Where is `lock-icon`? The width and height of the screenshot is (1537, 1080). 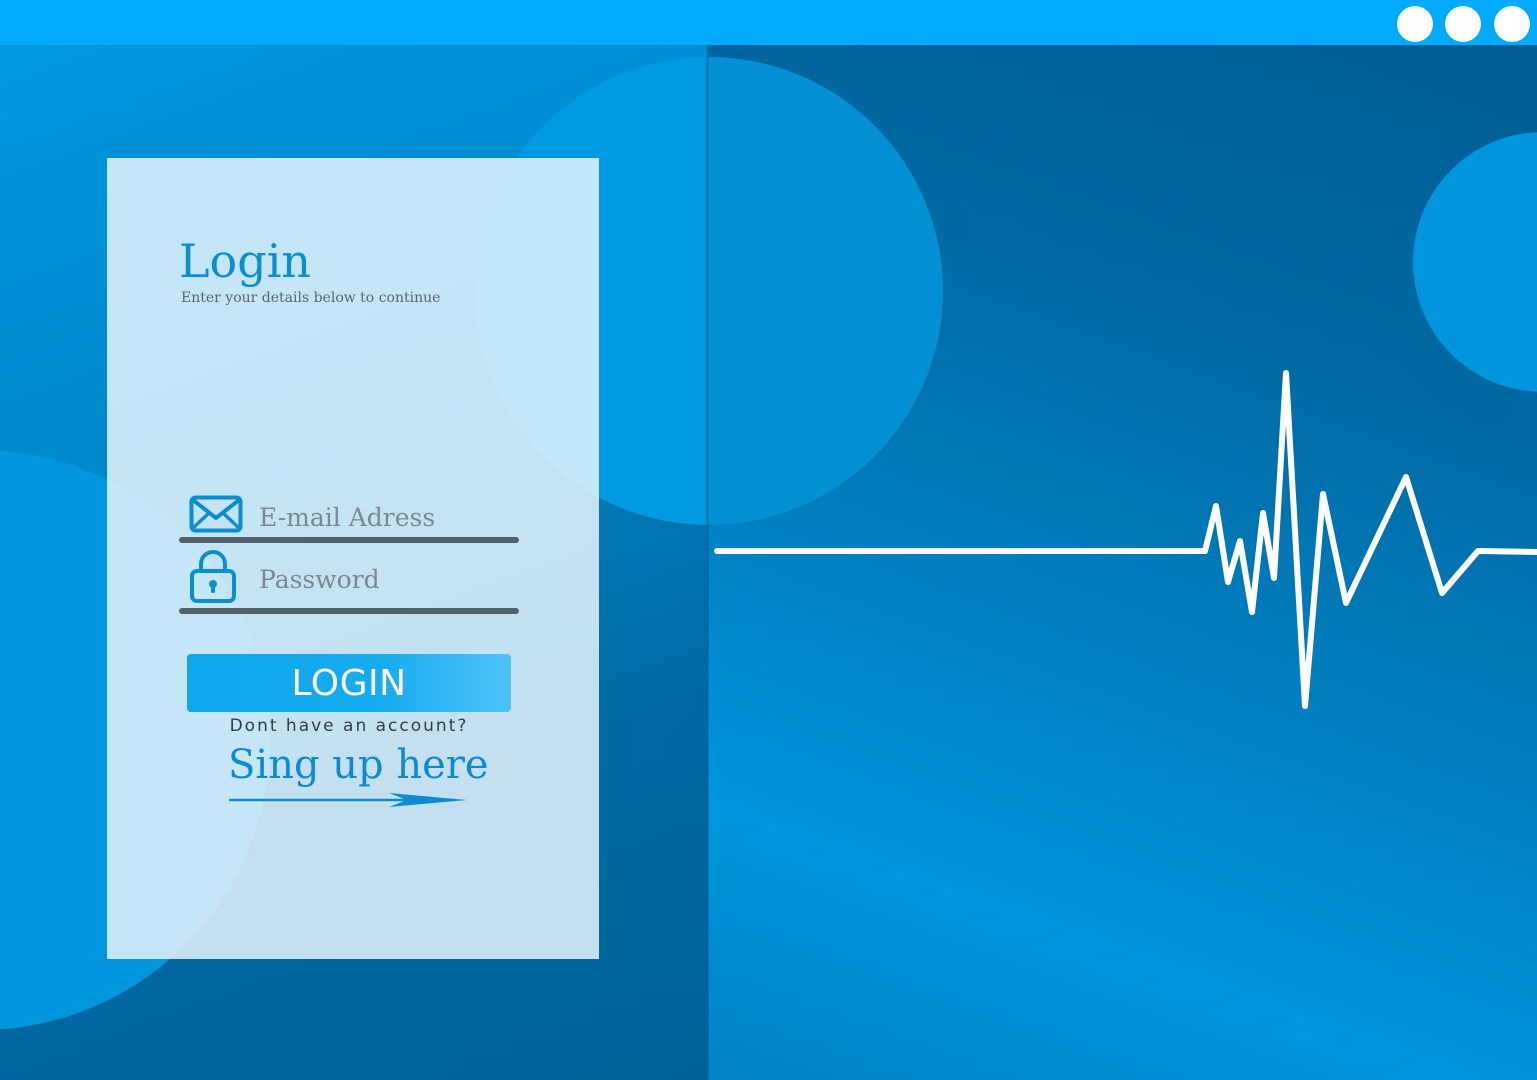 lock-icon is located at coordinates (213, 576).